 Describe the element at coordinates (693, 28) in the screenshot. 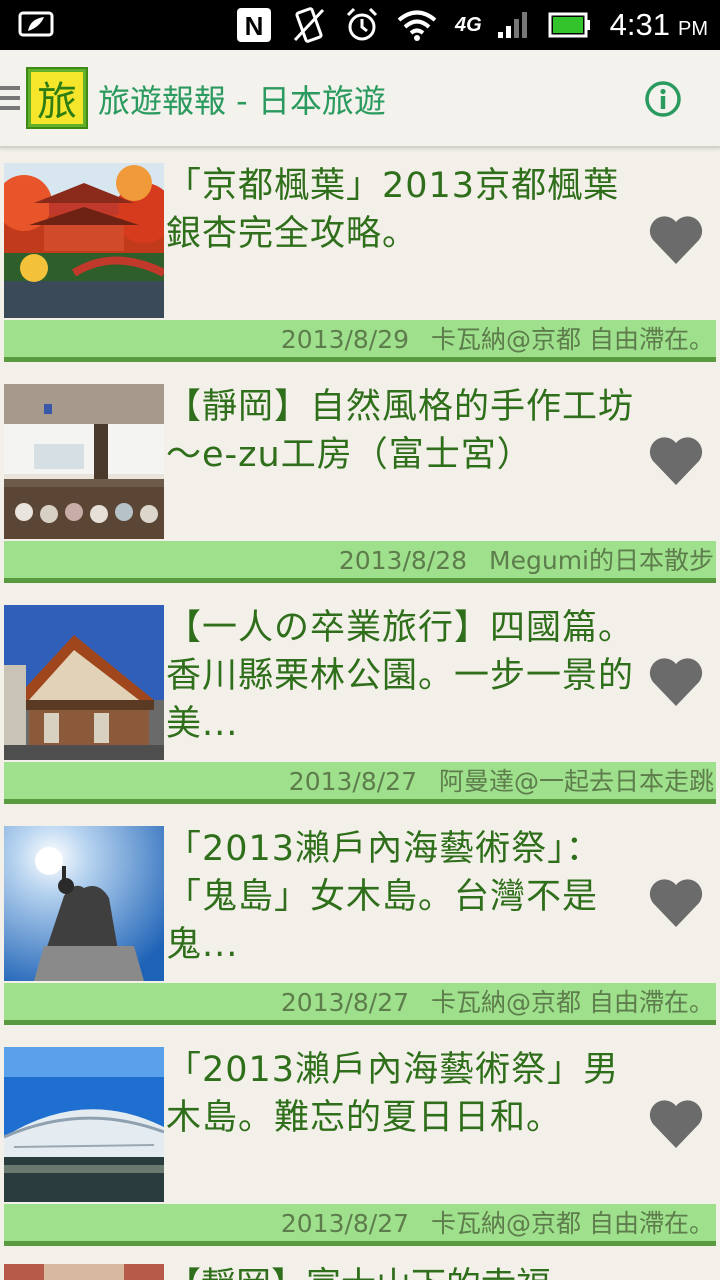

I see `clock-ampm: PM` at that location.